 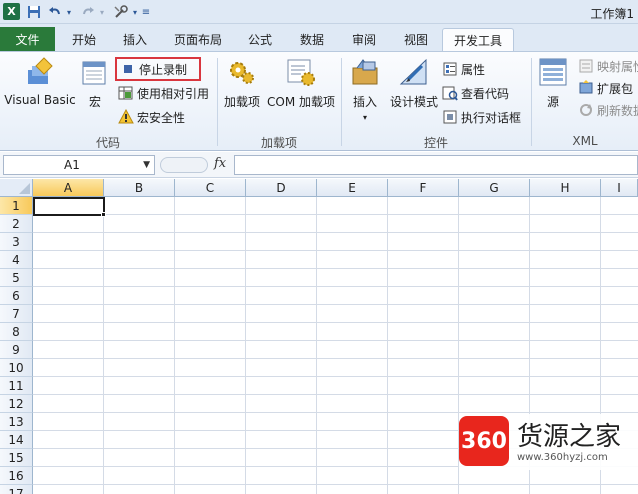 I want to click on column-header-b: B, so click(x=139, y=188).